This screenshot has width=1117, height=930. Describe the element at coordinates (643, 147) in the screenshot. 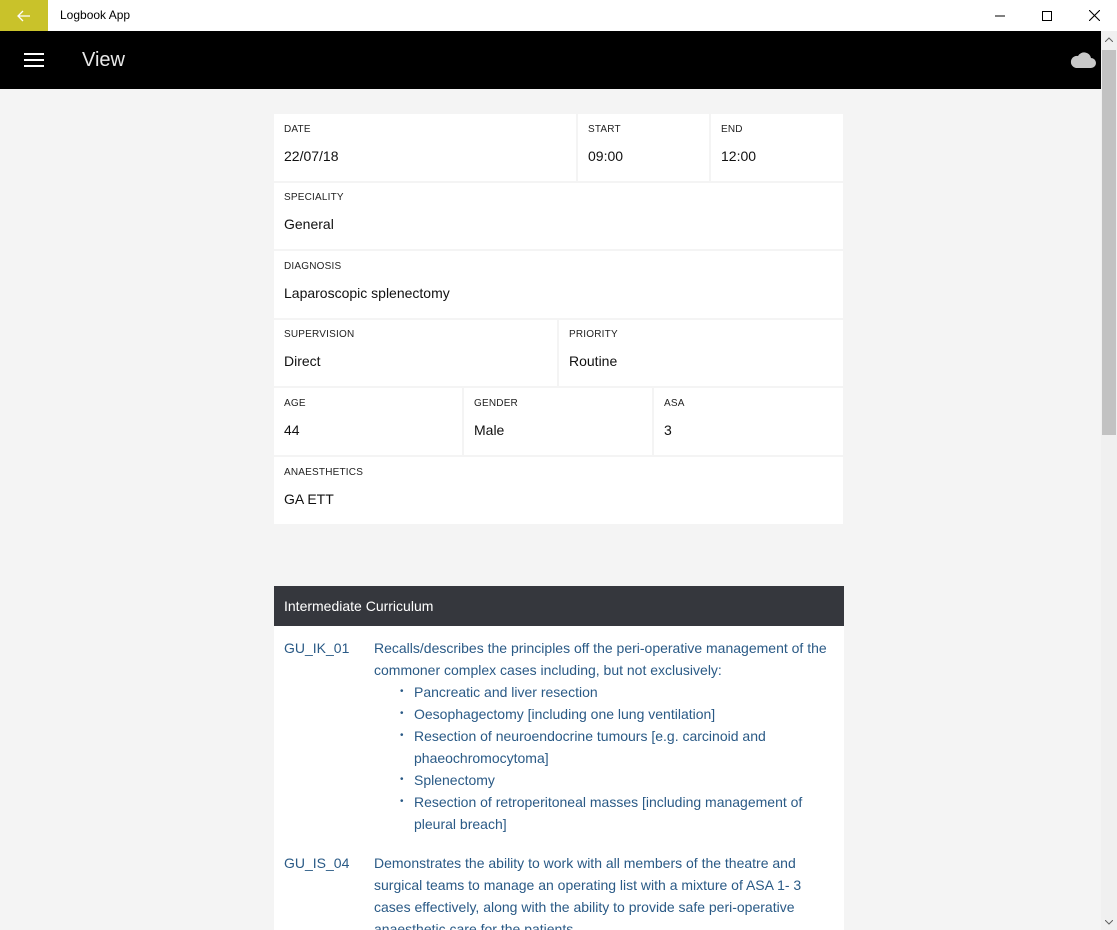

I see `start-field: START 09:00` at that location.